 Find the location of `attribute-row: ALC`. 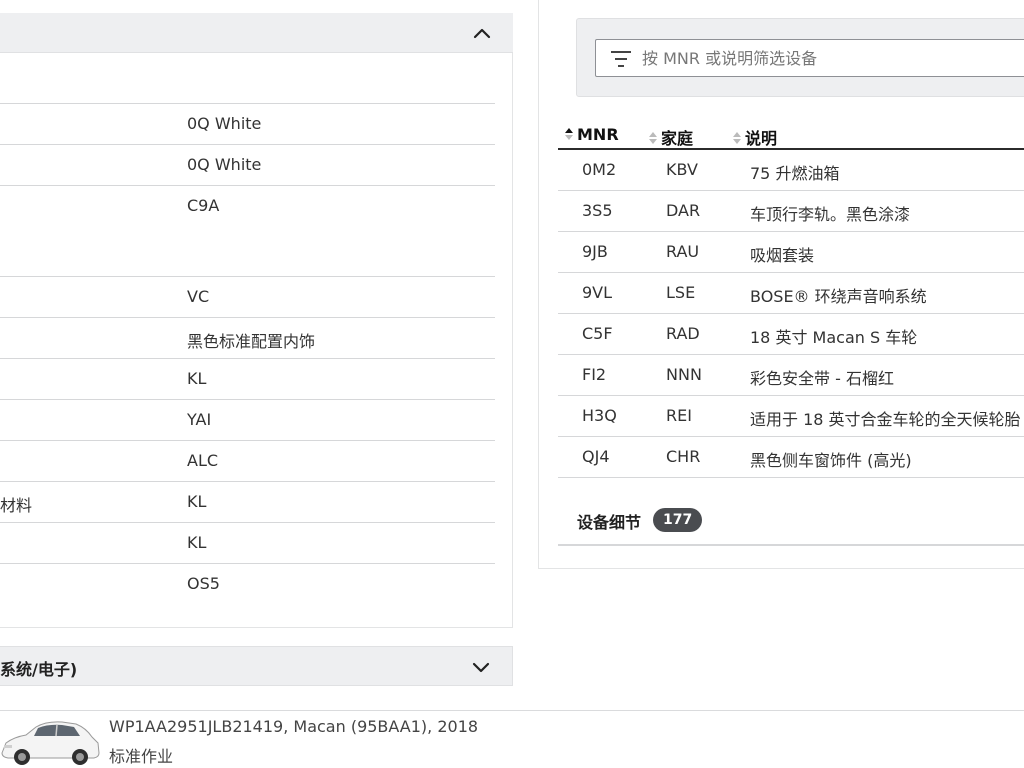

attribute-row: ALC is located at coordinates (247, 460).